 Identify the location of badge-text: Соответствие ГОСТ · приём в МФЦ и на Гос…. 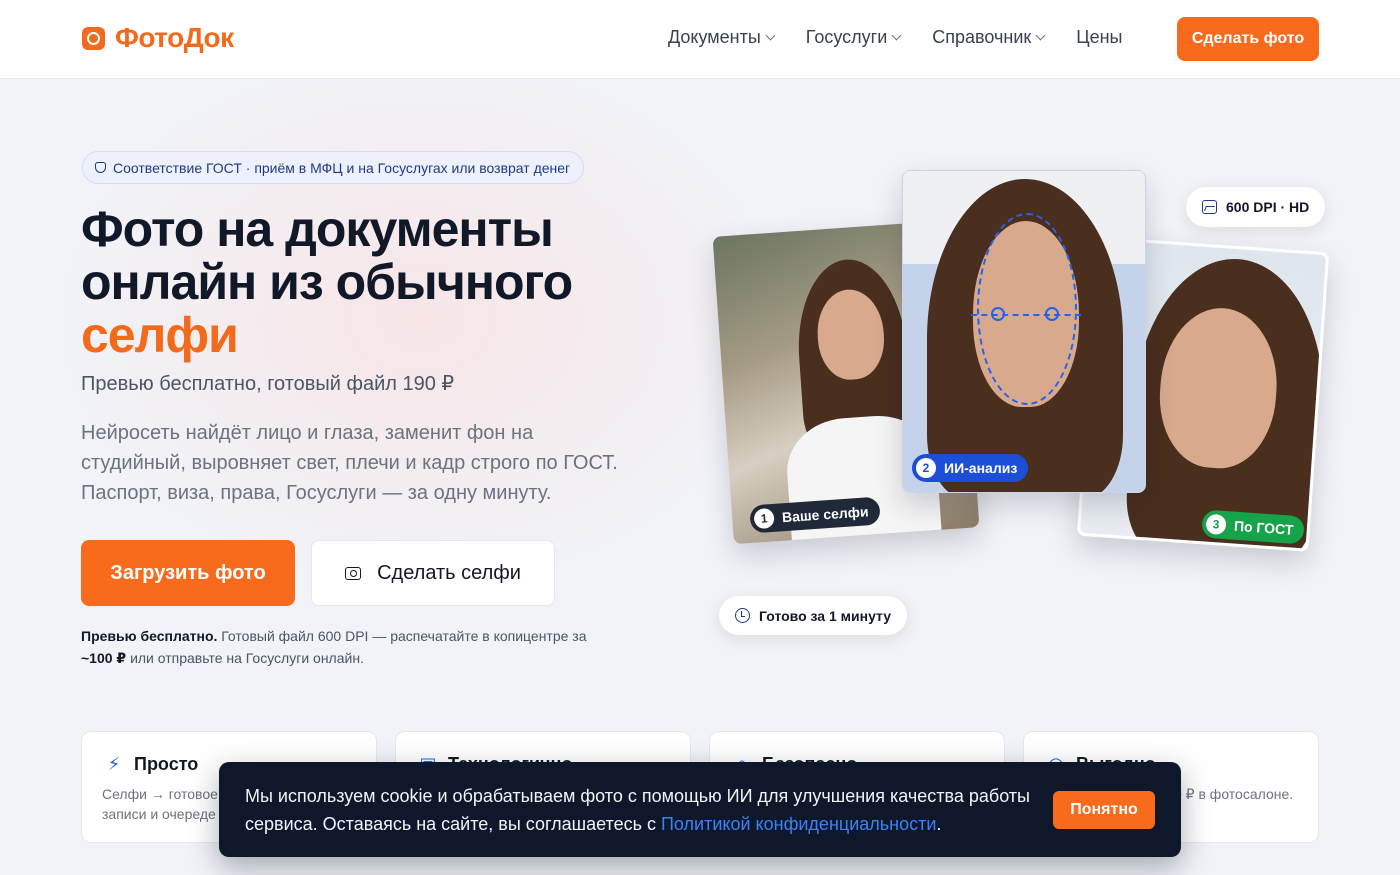
(342, 167).